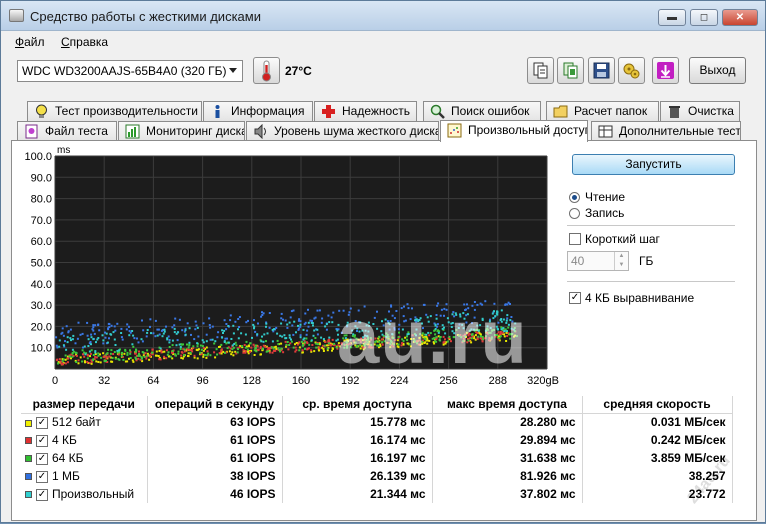 This screenshot has height=524, width=766. What do you see at coordinates (233, 70) in the screenshot?
I see `chevron-down-icon` at bounding box center [233, 70].